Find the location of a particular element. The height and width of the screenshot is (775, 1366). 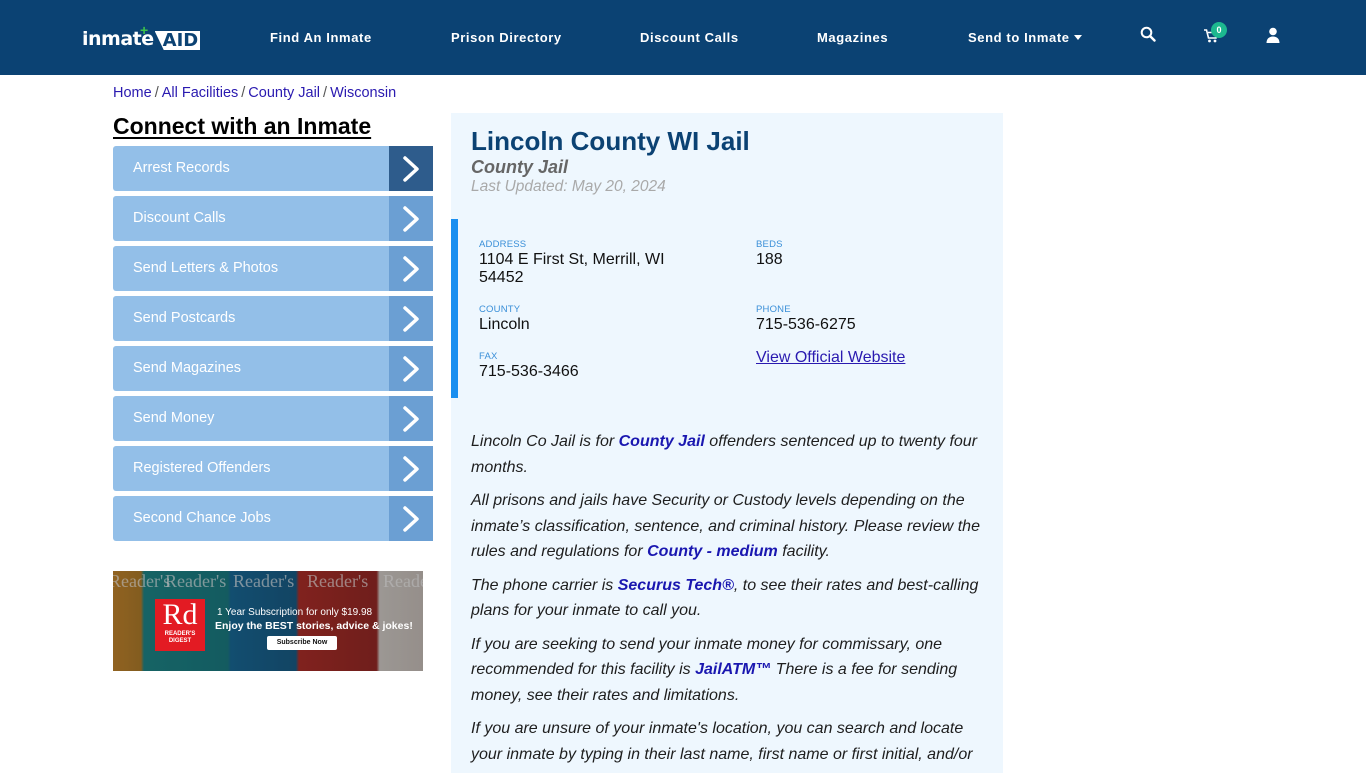

nav-send-to-inmate: Send to Inmate is located at coordinates (1025, 37).